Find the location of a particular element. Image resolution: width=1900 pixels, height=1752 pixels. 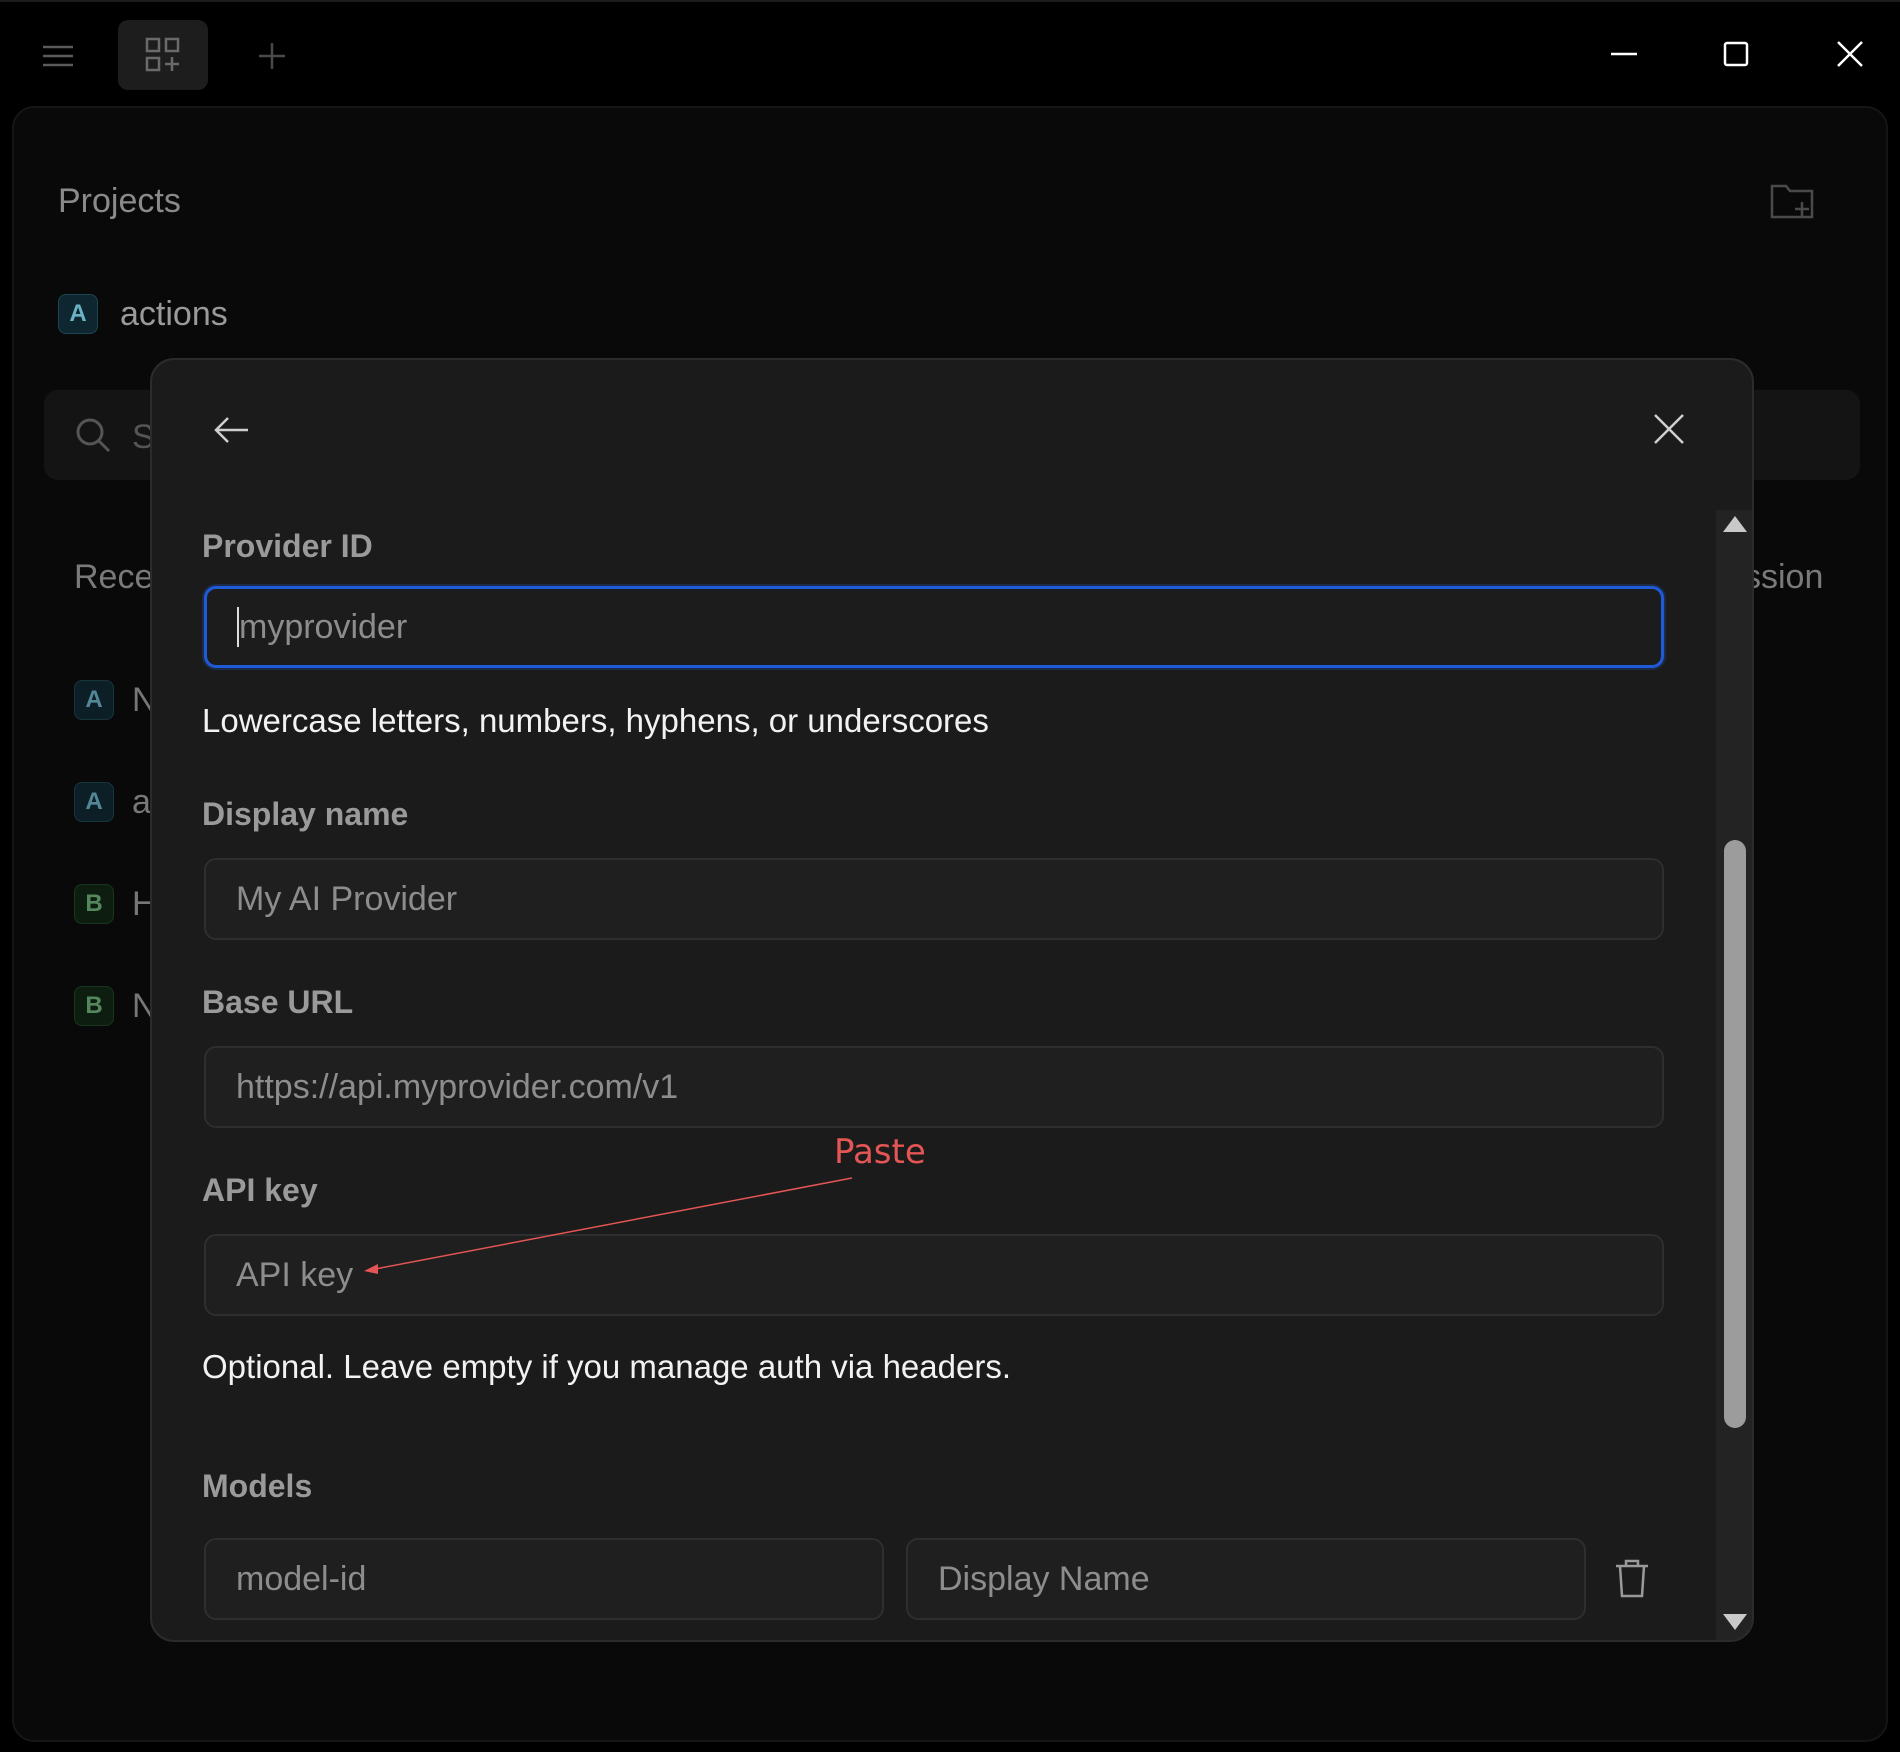

minimize-icon is located at coordinates (1624, 54).